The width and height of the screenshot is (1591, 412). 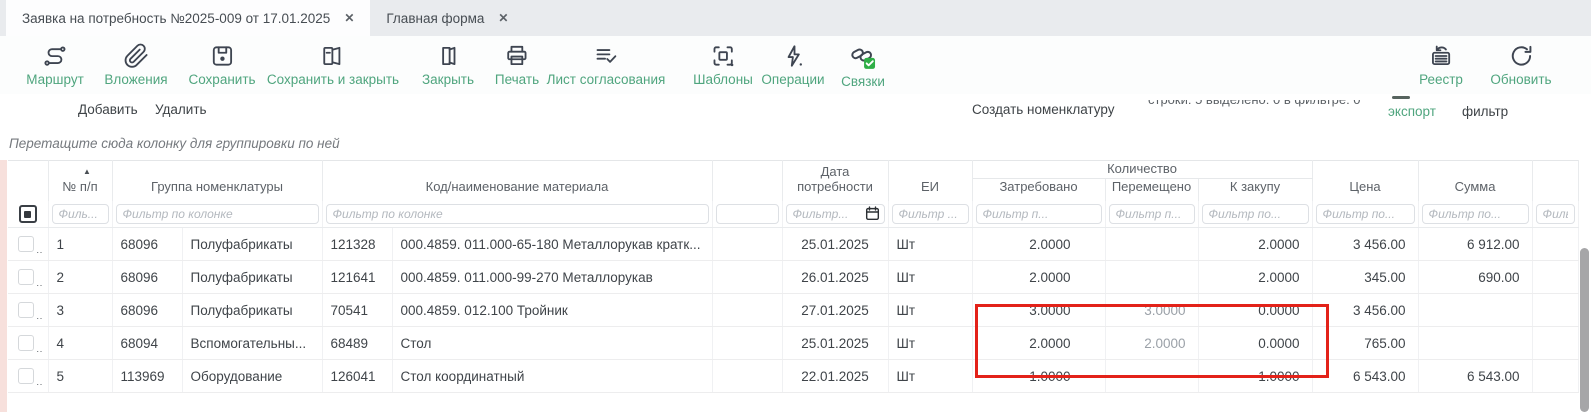 I want to click on header-price: Цена, so click(x=1365, y=180).